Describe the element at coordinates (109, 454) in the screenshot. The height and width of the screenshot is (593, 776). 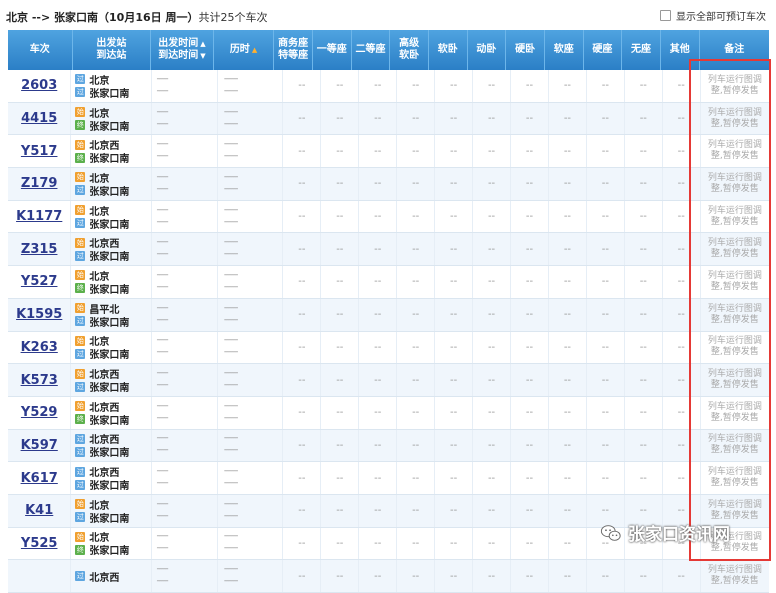
I see `to-station-name: 张家口南` at that location.